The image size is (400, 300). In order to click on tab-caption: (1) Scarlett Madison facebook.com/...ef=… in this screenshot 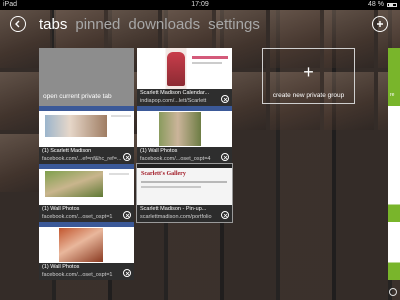, I will do `click(86, 155)`.